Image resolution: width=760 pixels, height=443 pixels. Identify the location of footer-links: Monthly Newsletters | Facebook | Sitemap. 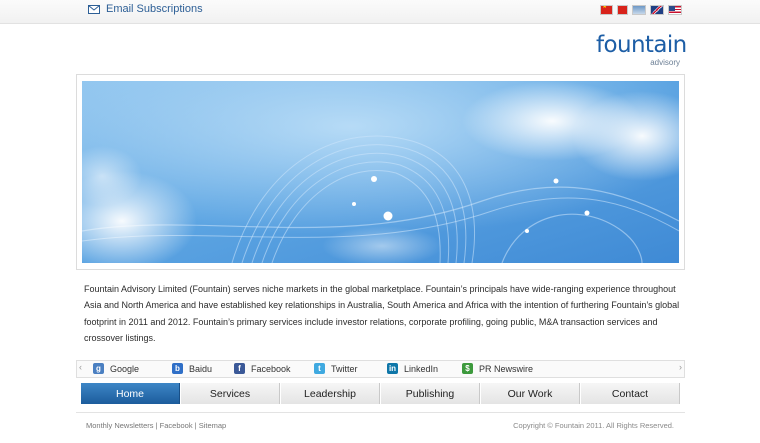
(156, 425).